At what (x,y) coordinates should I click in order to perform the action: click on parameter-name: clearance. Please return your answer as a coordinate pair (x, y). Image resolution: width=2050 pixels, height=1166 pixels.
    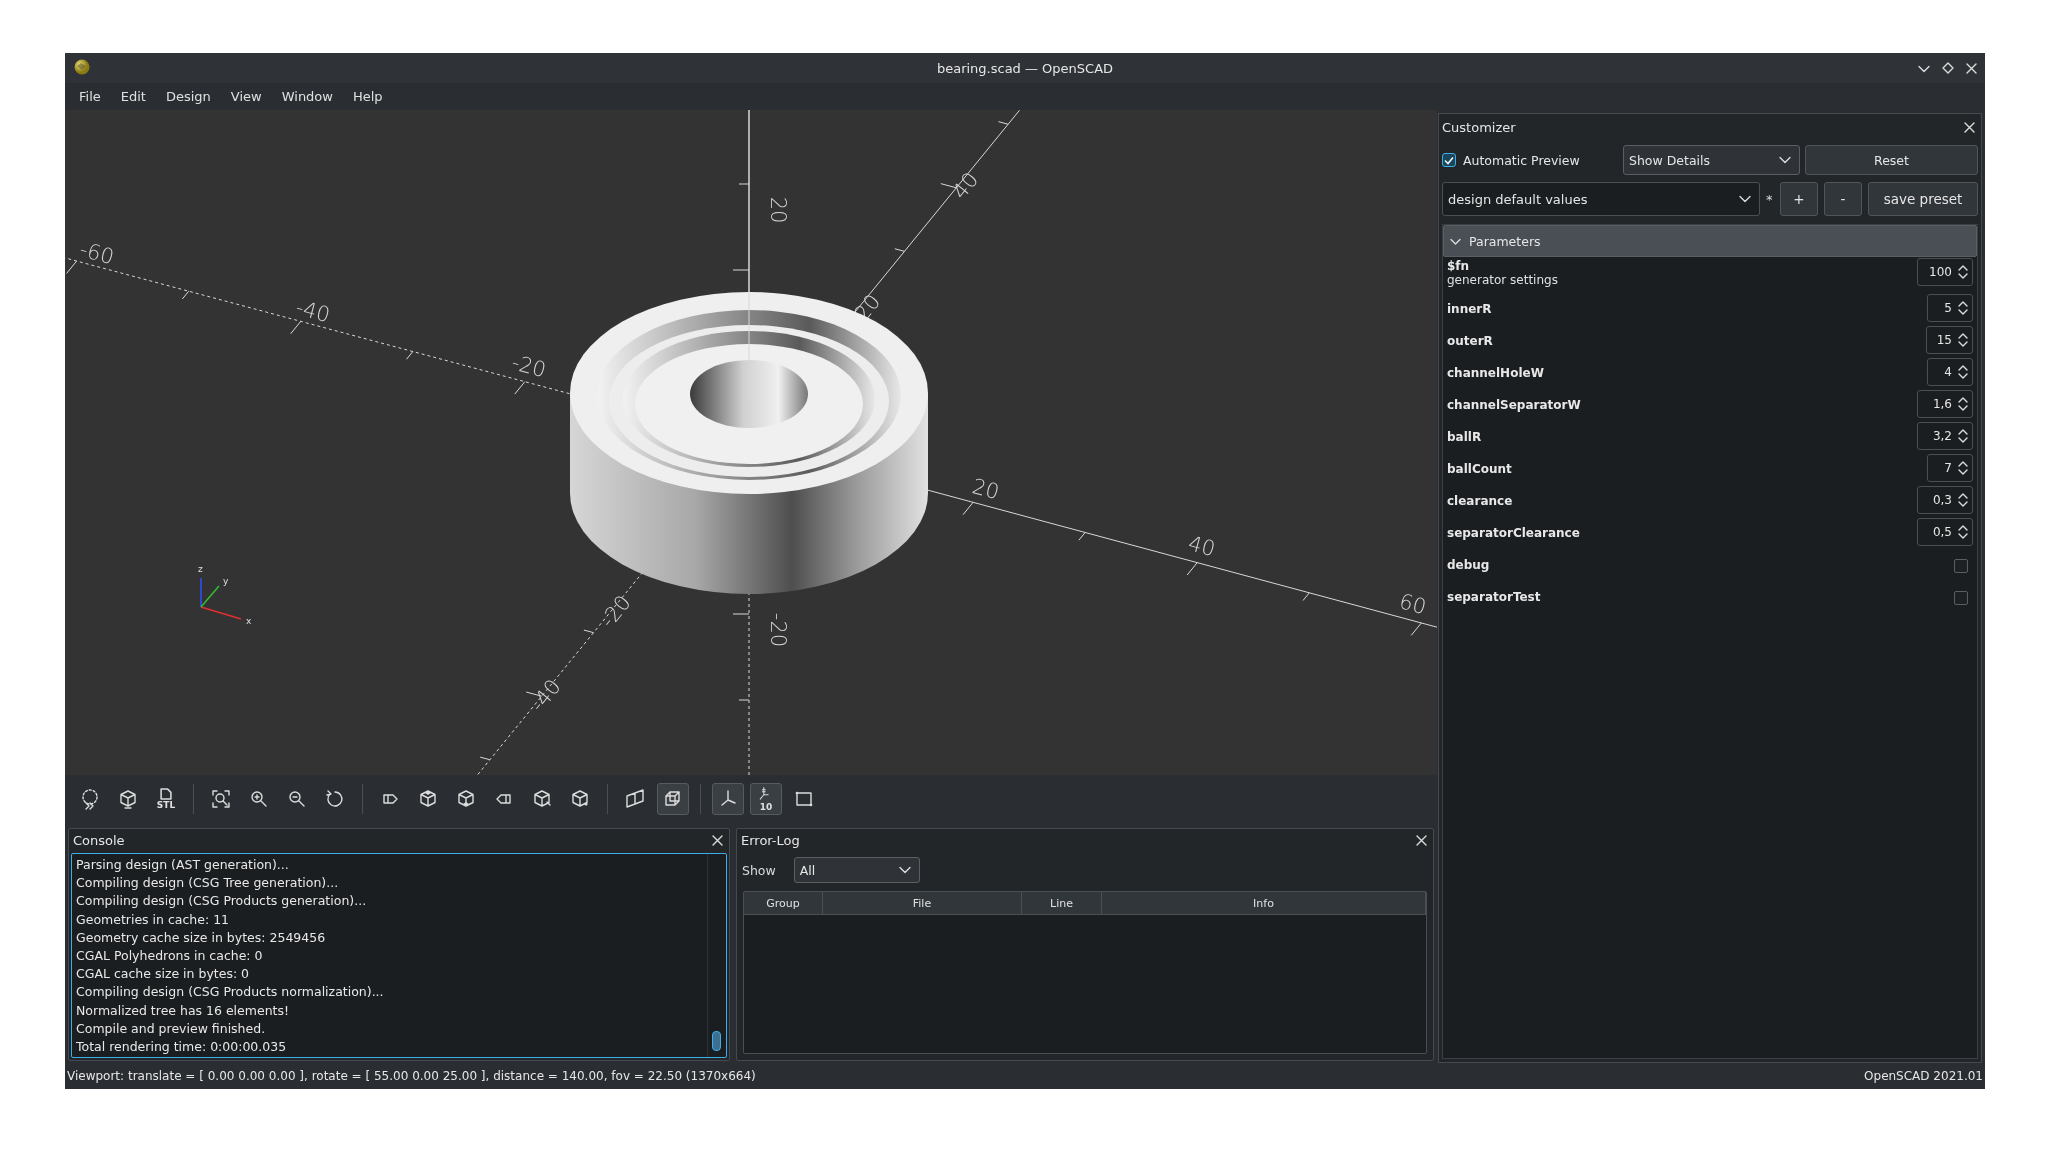
    Looking at the image, I should click on (1480, 500).